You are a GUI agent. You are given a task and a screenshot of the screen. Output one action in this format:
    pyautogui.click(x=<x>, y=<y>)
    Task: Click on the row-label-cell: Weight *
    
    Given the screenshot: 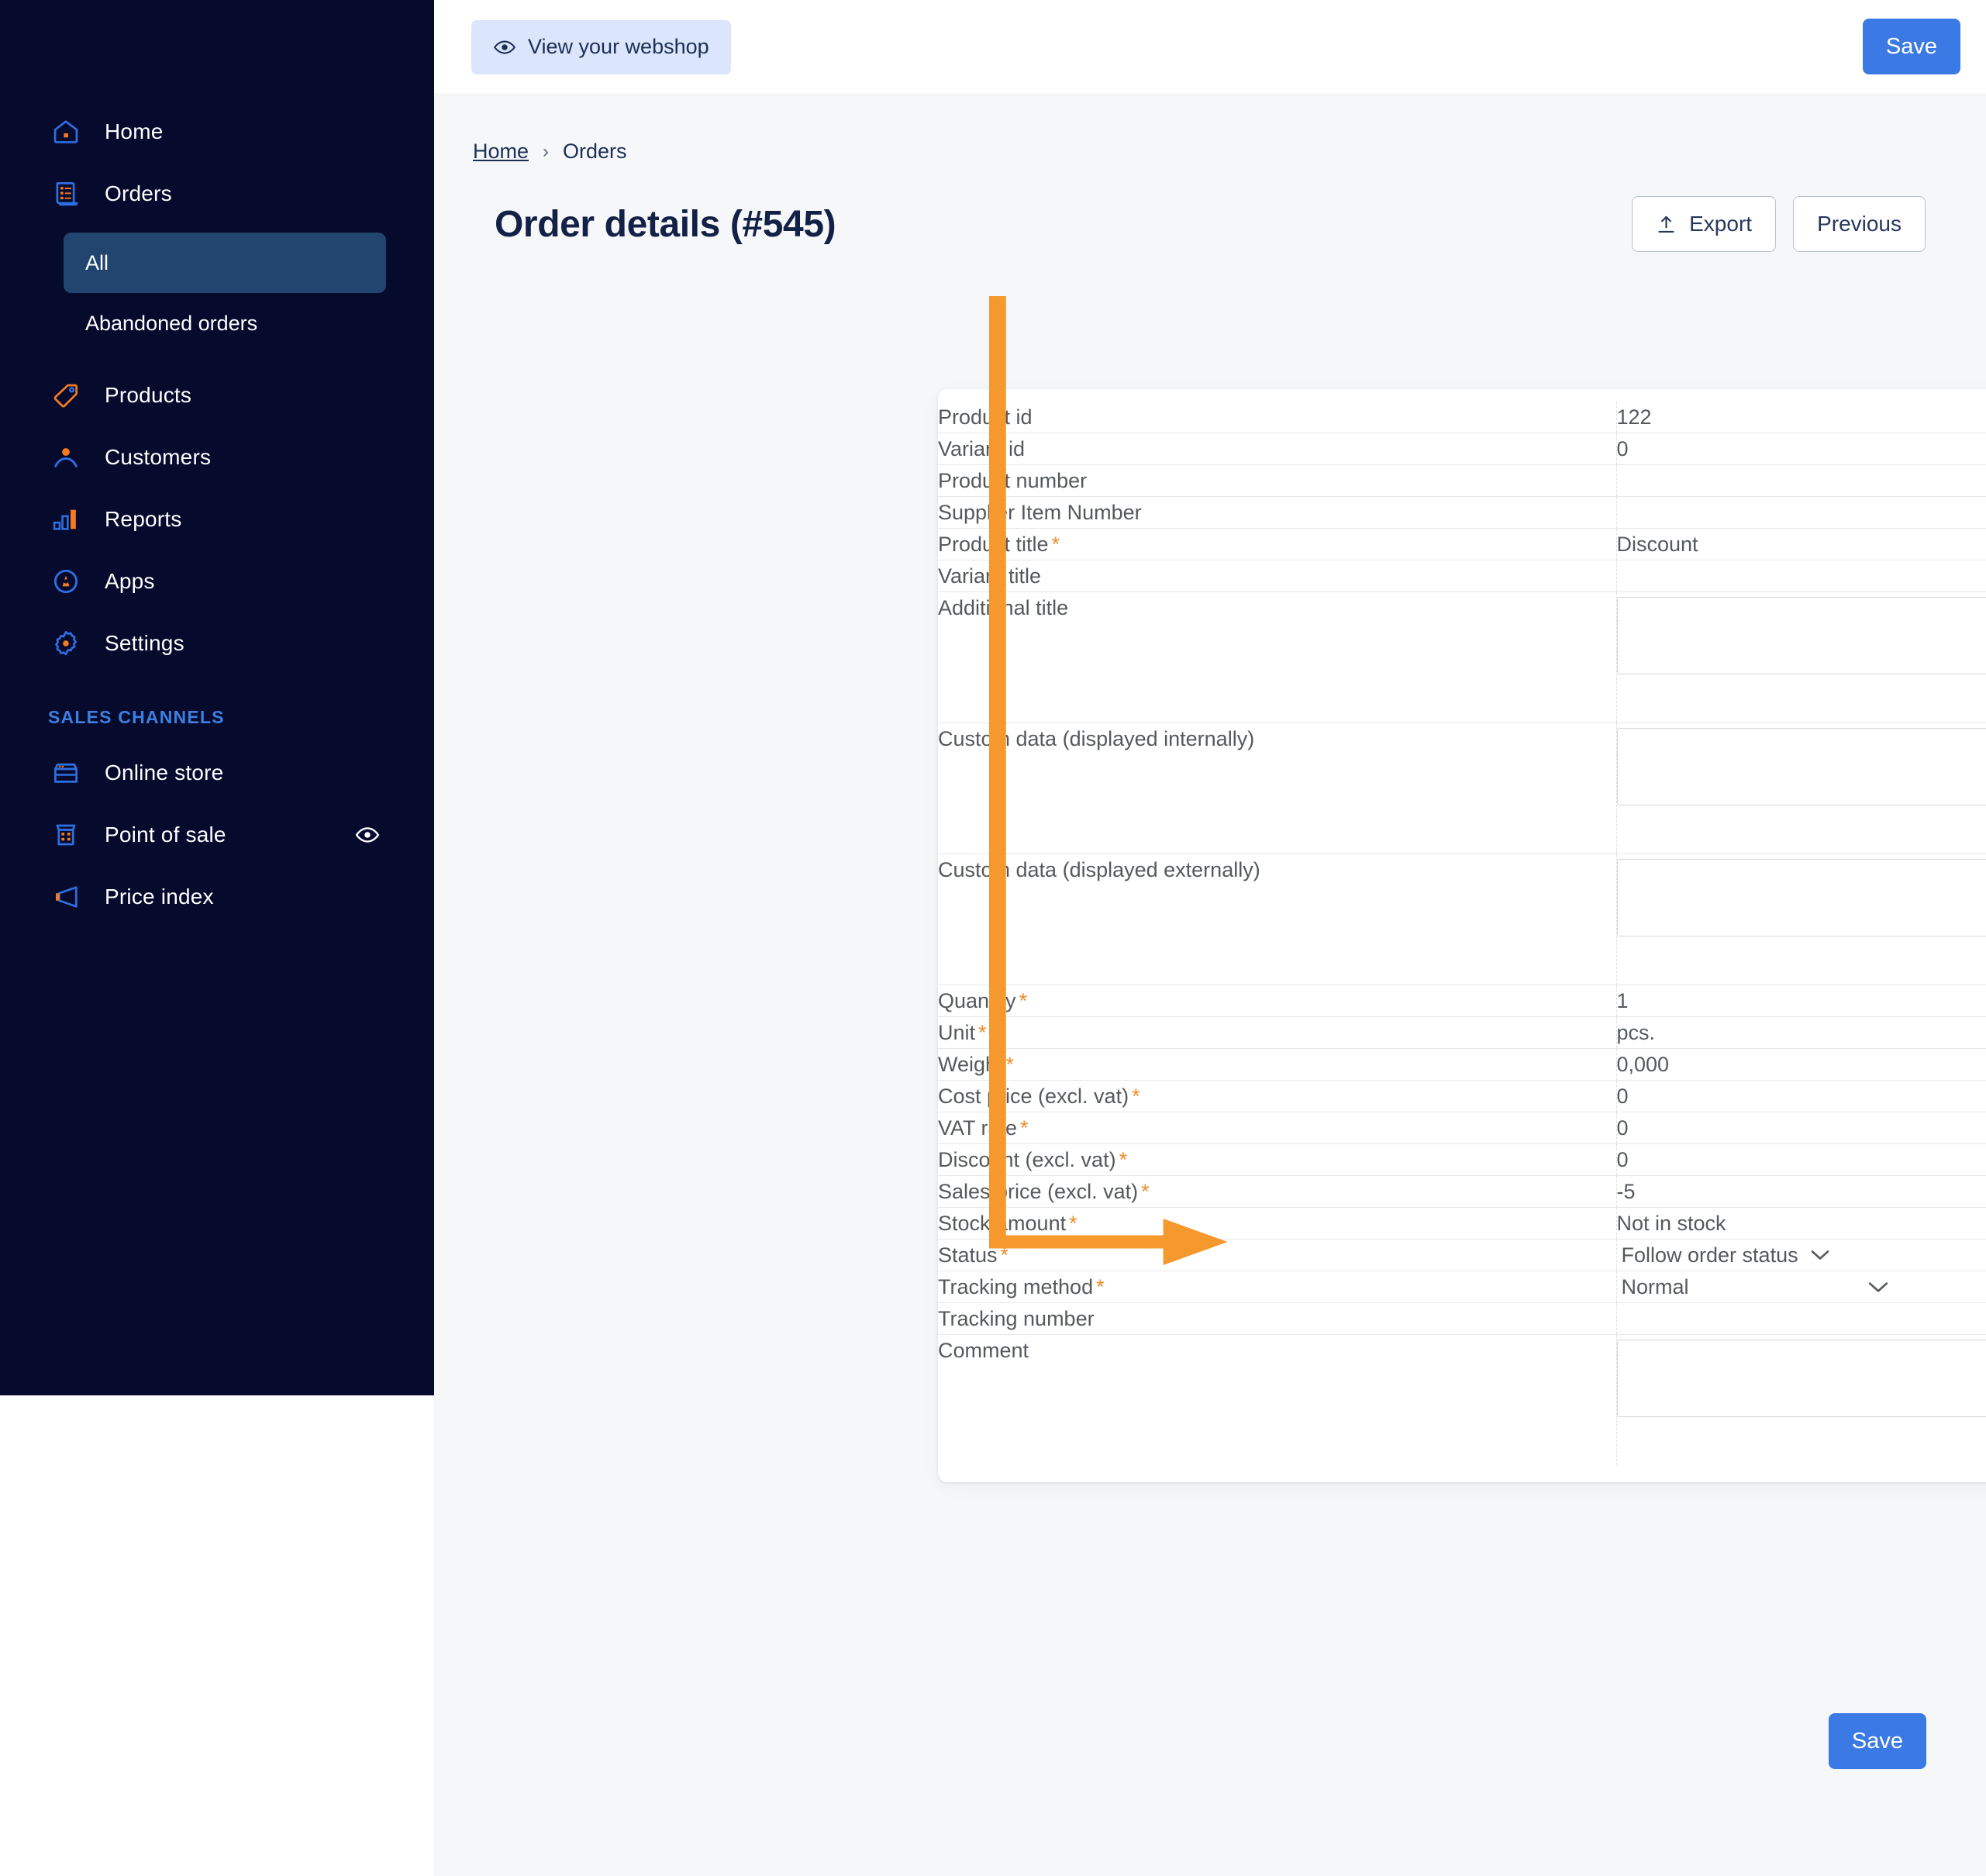 What is the action you would take?
    pyautogui.click(x=1201, y=1065)
    